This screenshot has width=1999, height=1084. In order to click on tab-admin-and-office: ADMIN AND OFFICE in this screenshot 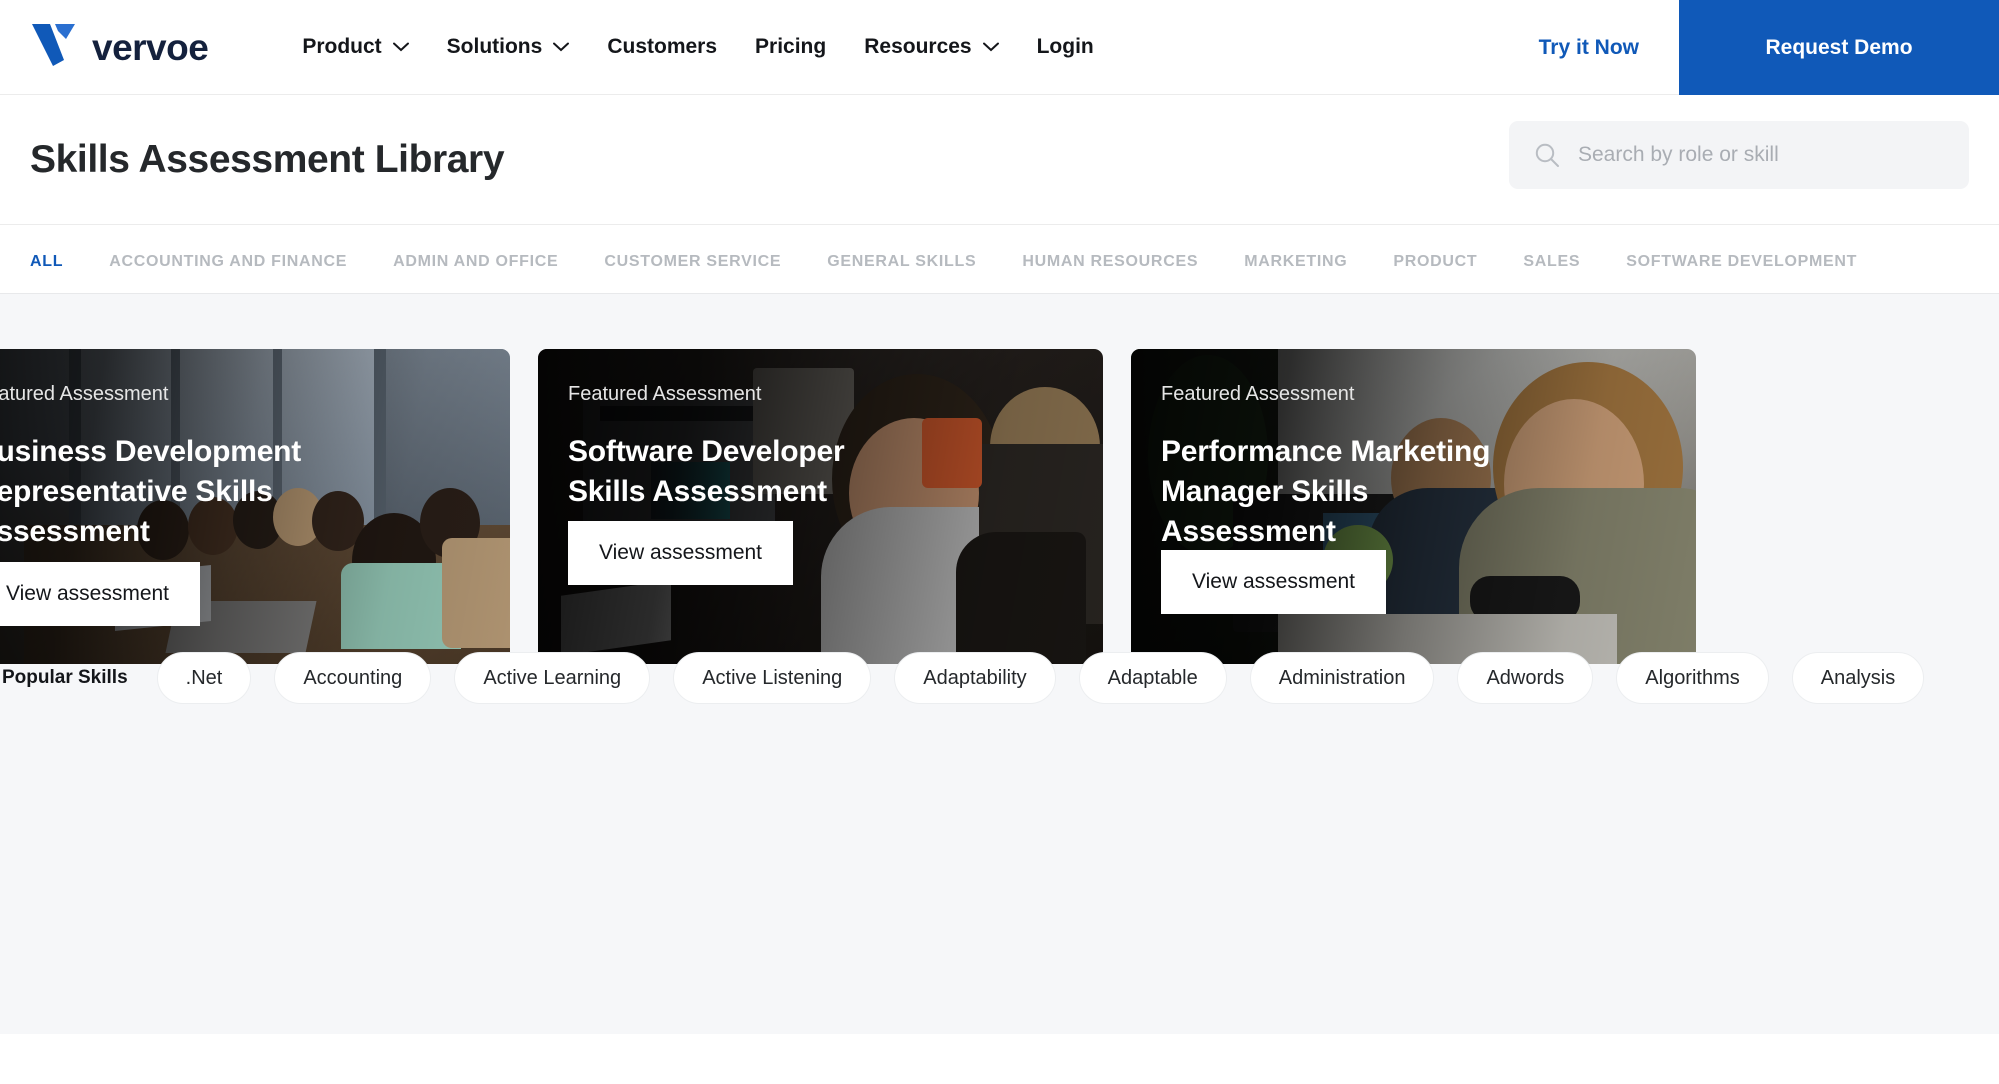, I will do `click(475, 262)`.